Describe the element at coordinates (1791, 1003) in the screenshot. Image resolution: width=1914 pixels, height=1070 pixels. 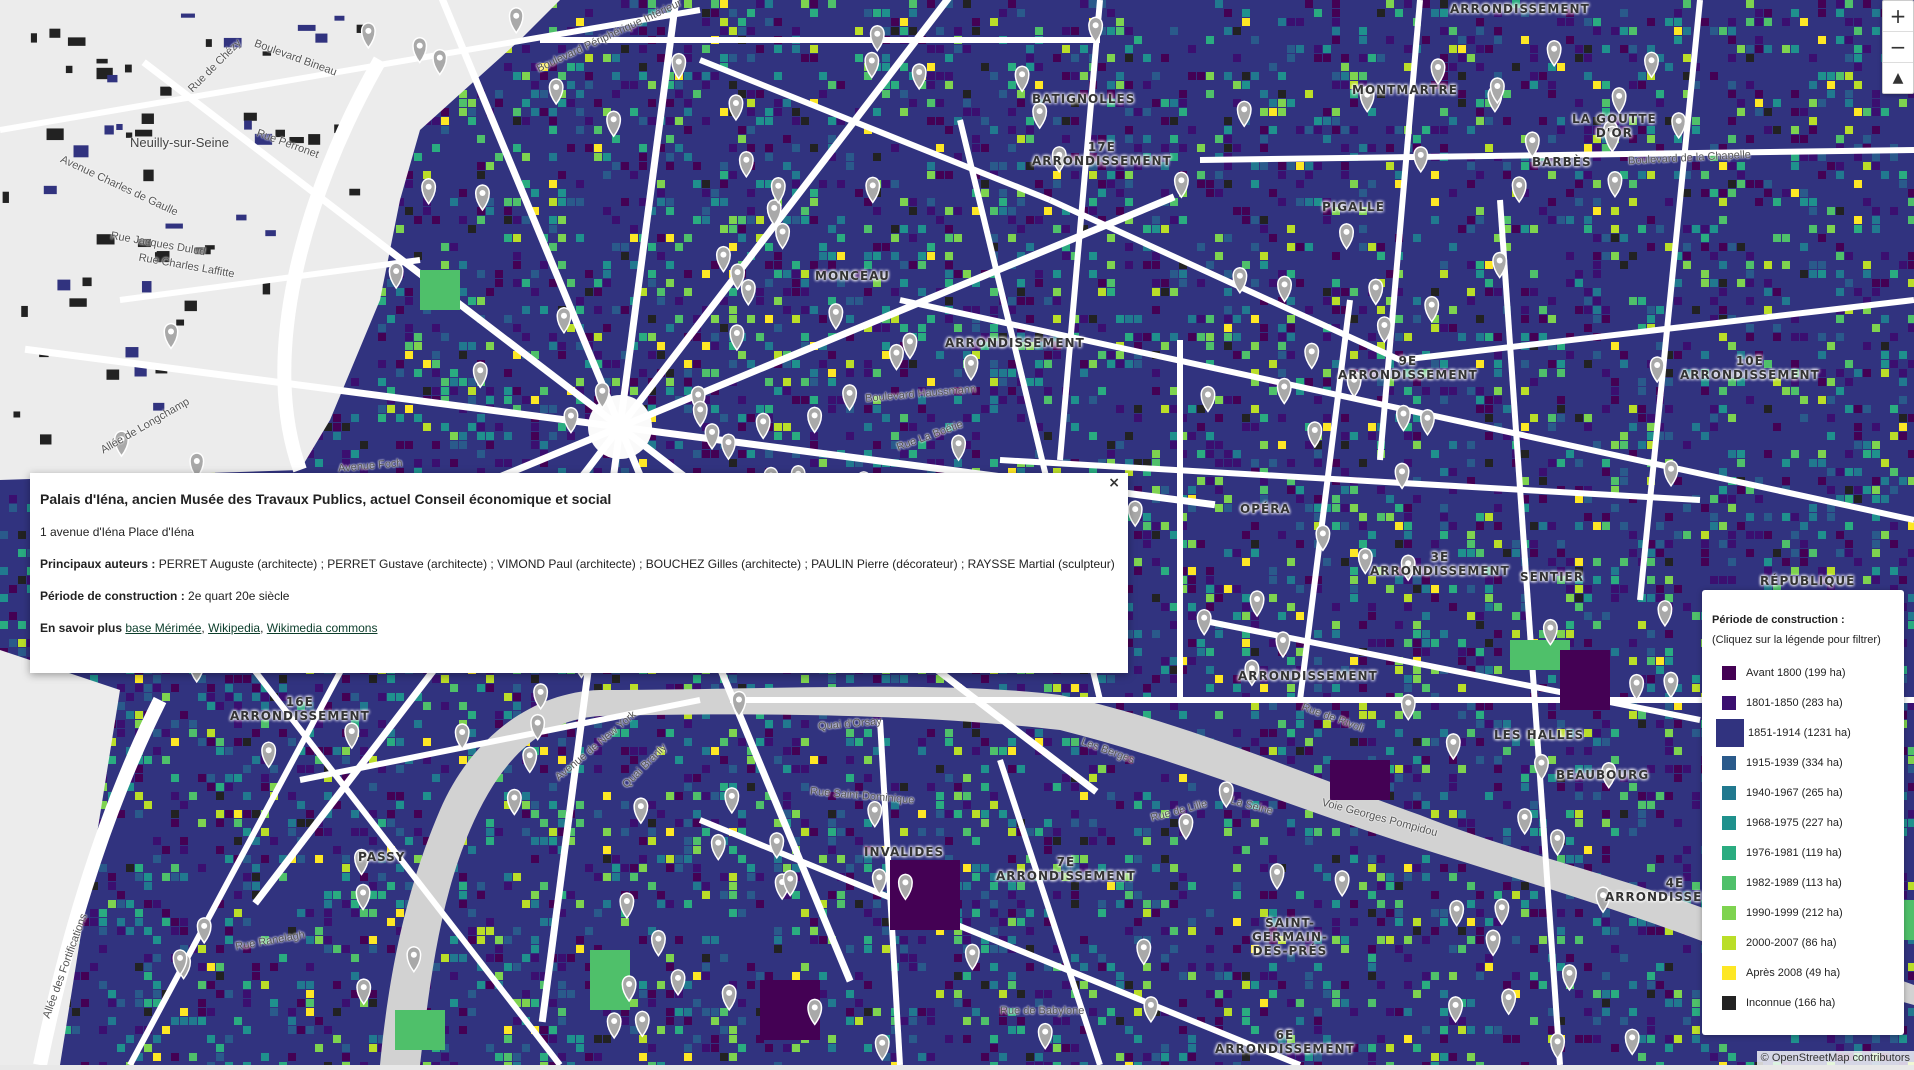
I see `legend-label: Inconnue (166 ha)` at that location.